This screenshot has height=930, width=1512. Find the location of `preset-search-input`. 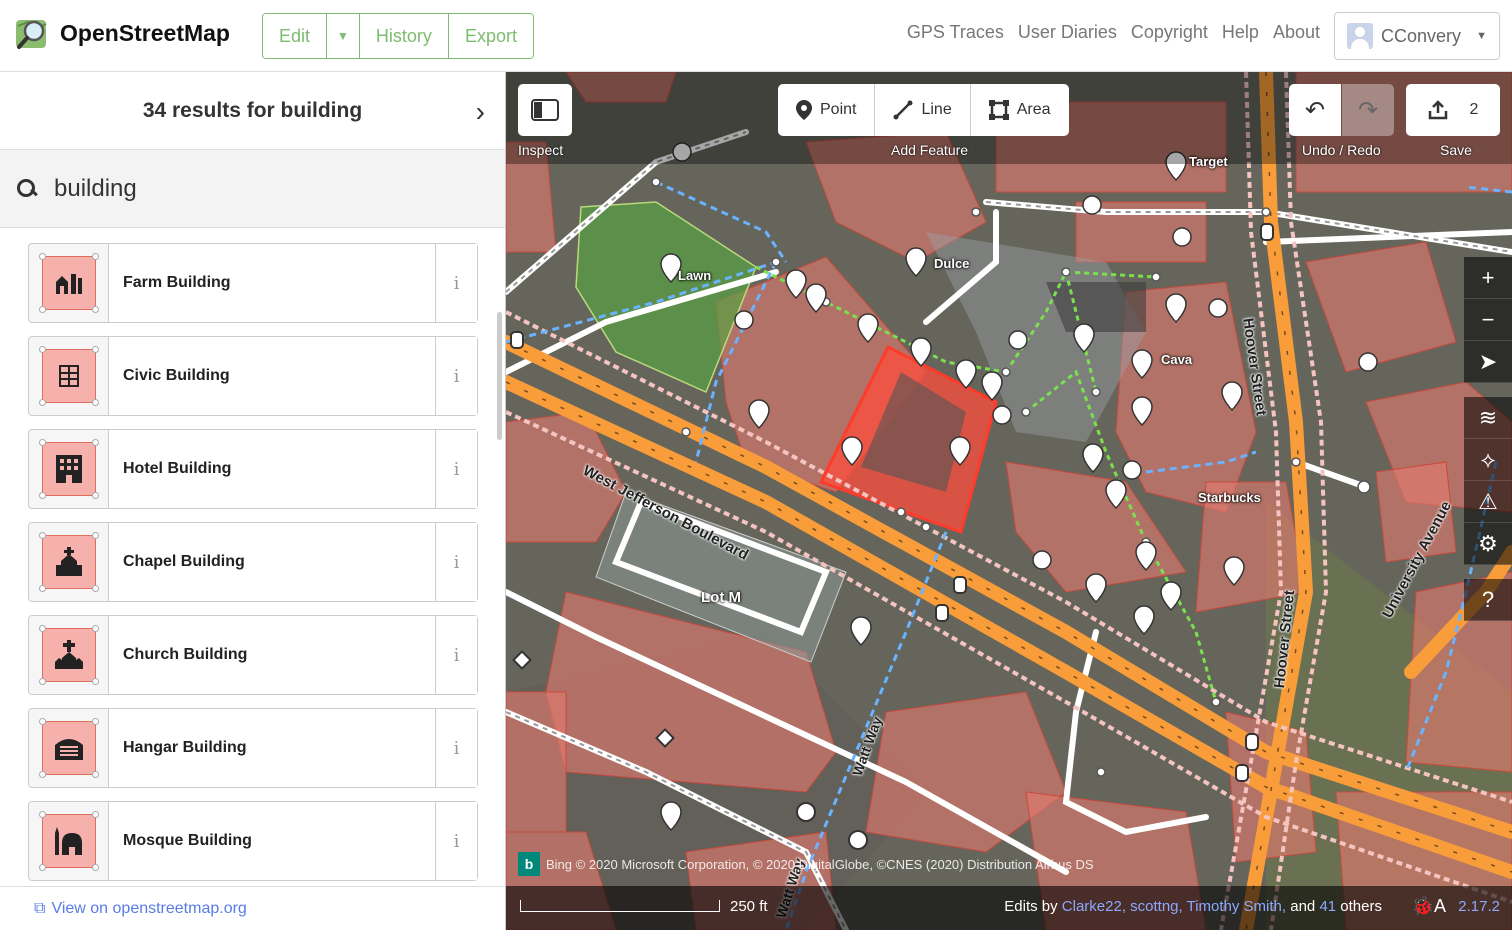

preset-search-input is located at coordinates (254, 188).